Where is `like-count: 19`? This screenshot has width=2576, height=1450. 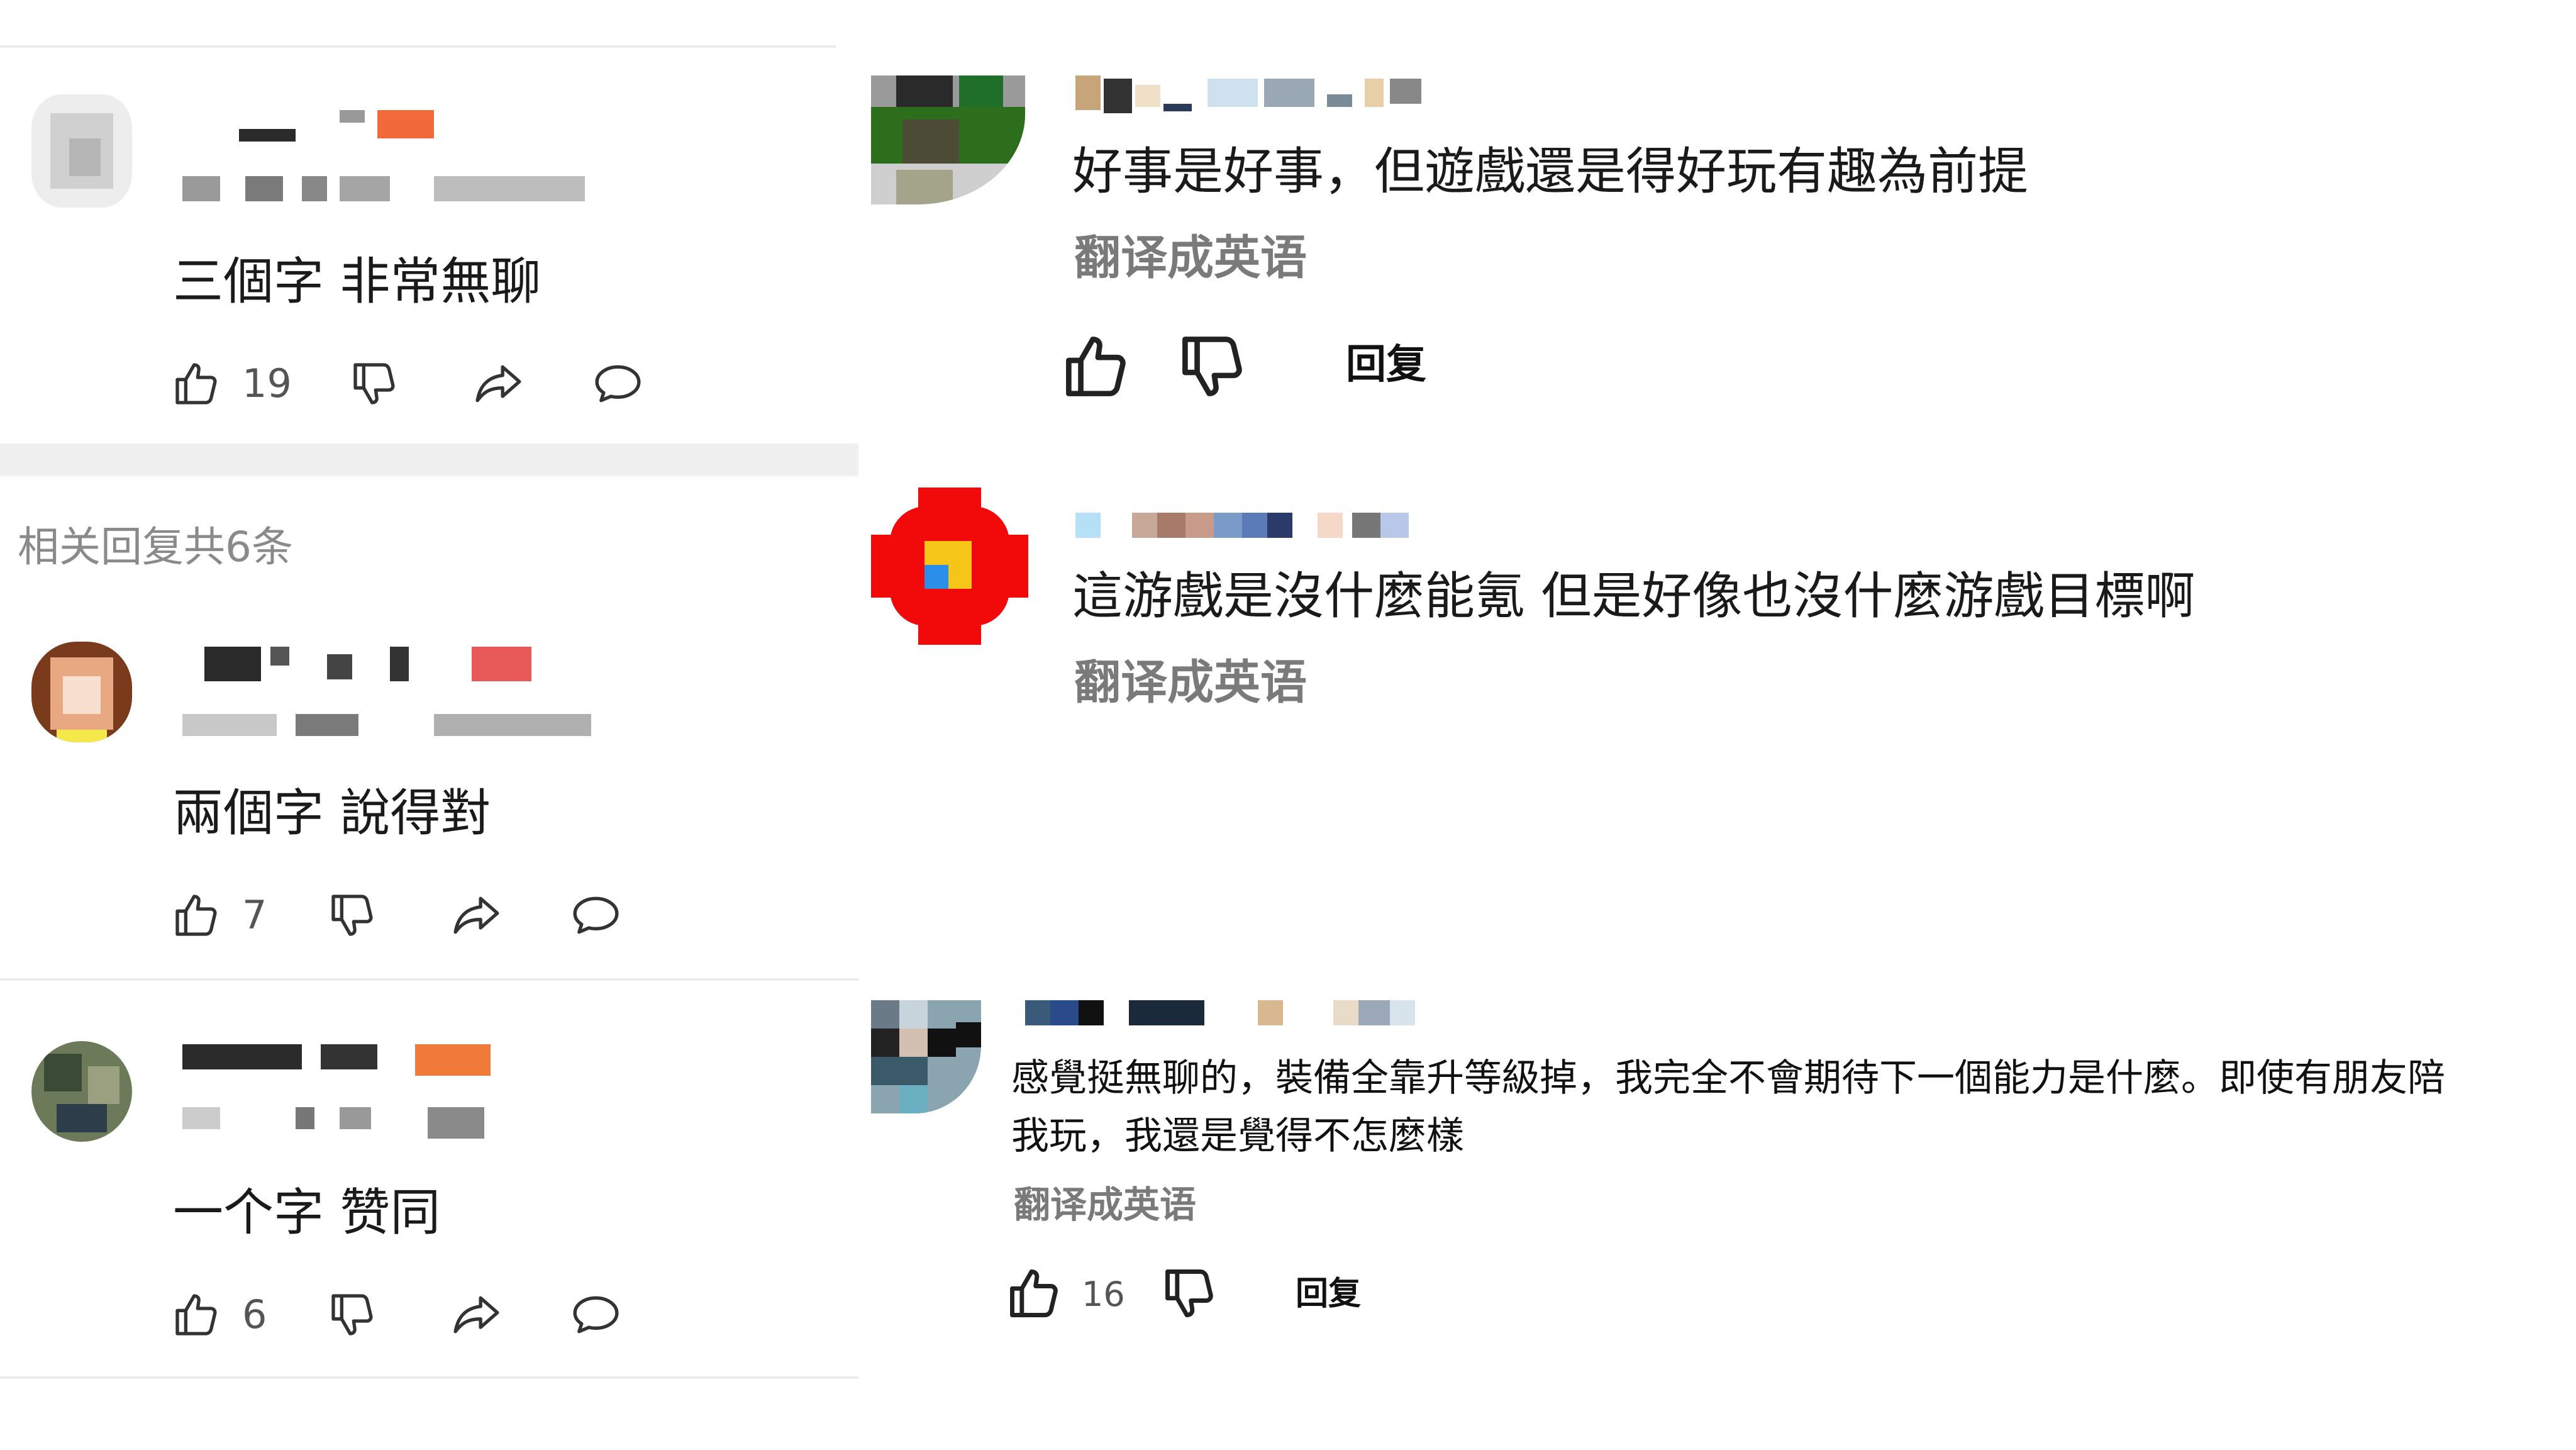
like-count: 19 is located at coordinates (267, 383).